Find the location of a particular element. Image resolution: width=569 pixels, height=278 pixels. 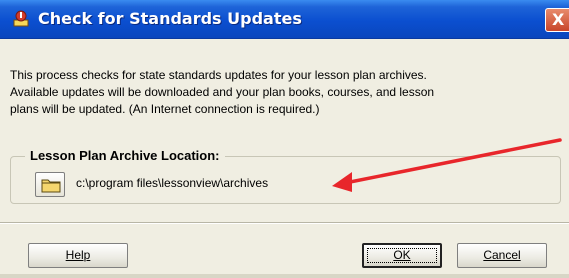

help-button: Help is located at coordinates (78, 255).